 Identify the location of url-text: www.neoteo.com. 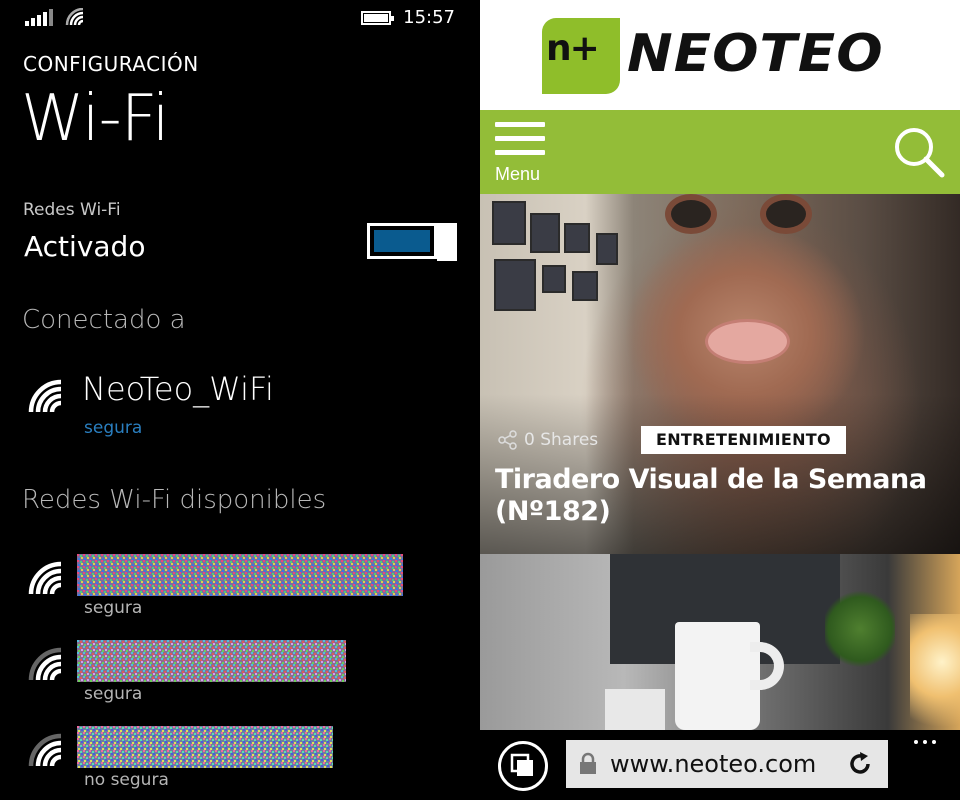
(713, 764).